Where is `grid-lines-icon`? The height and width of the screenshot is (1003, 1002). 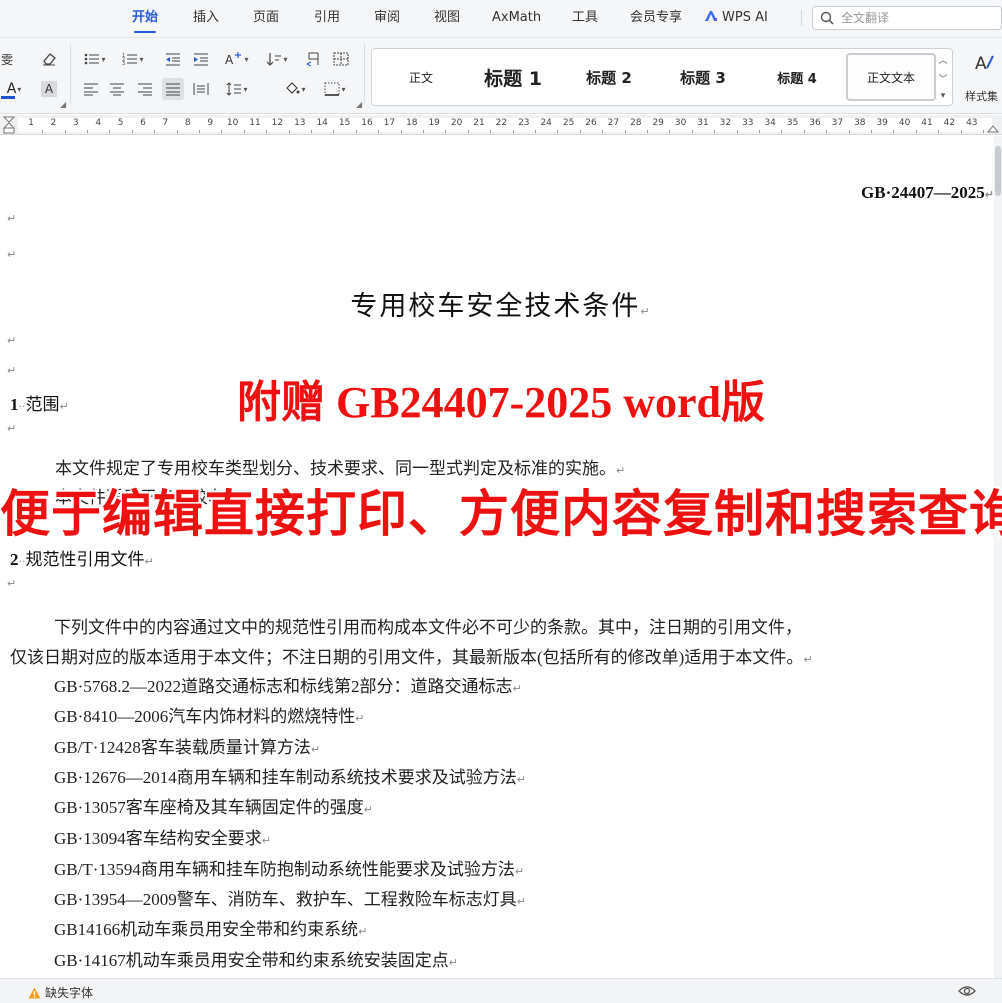 grid-lines-icon is located at coordinates (341, 59).